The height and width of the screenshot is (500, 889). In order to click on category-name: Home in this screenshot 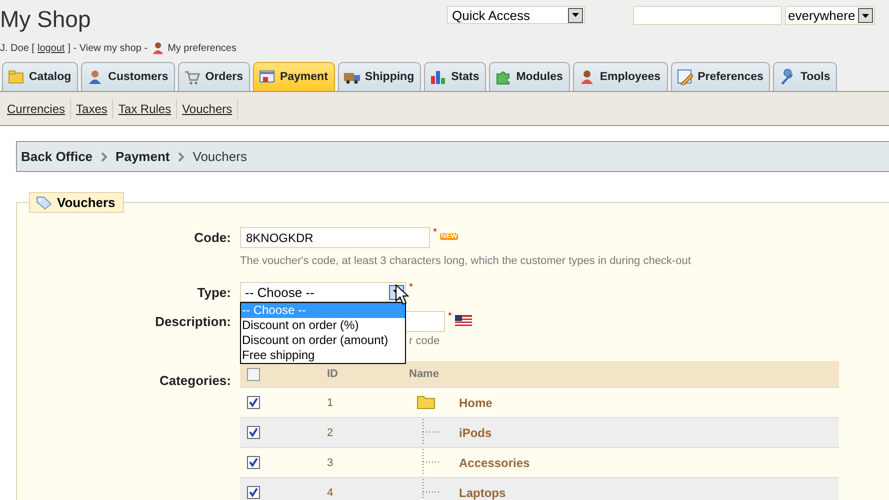, I will do `click(475, 403)`.